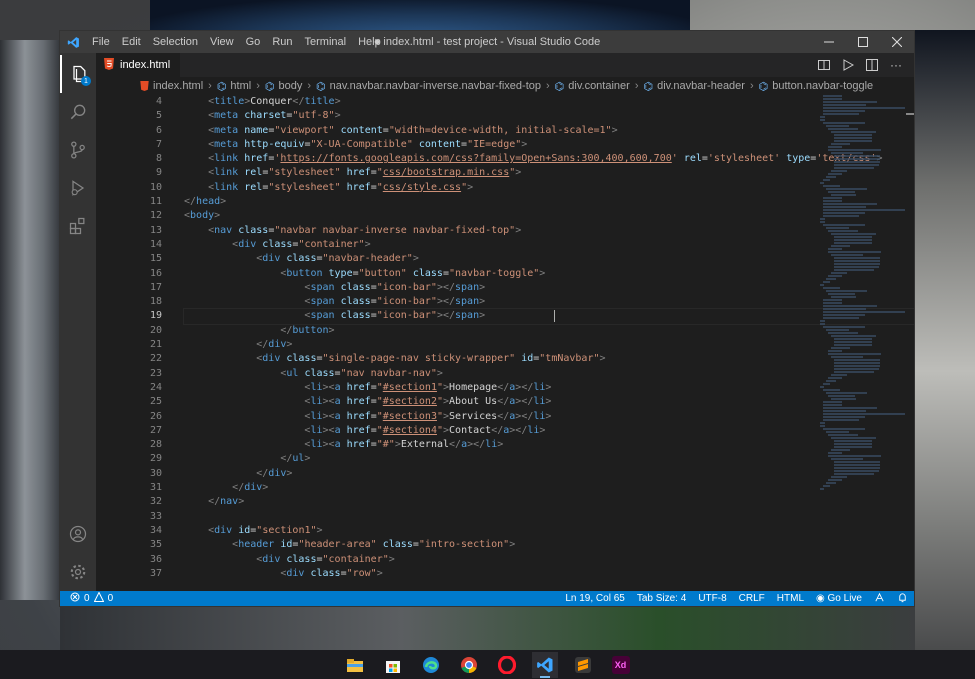  I want to click on source-control-icon, so click(78, 150).